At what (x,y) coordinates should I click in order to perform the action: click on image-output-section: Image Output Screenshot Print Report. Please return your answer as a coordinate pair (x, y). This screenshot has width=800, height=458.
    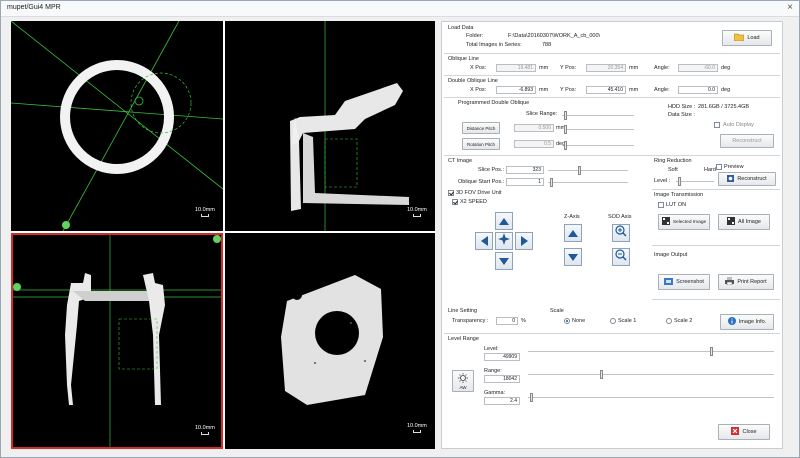
    Looking at the image, I should click on (716, 273).